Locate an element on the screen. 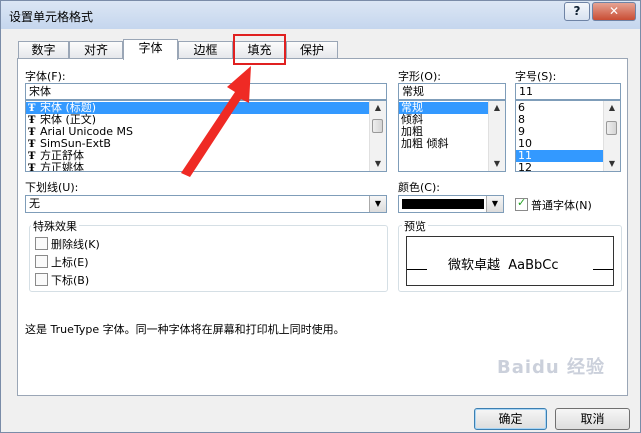  font-size-list: 6 8 9 10 11 12 ▲ ▼ is located at coordinates (568, 136).